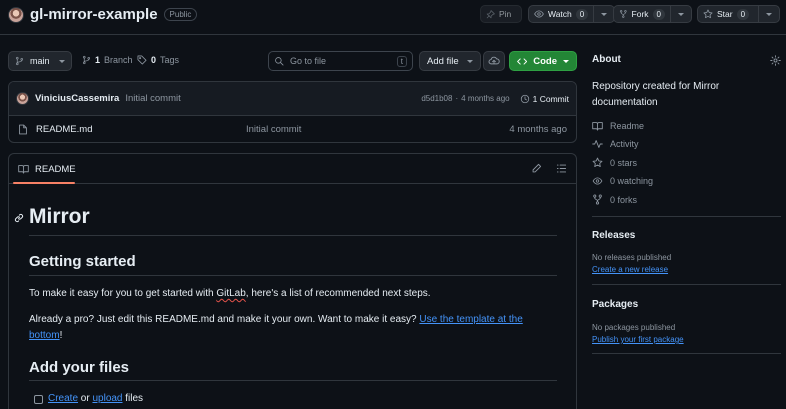  I want to click on go-to-file-search: Go to file t, so click(340, 61).